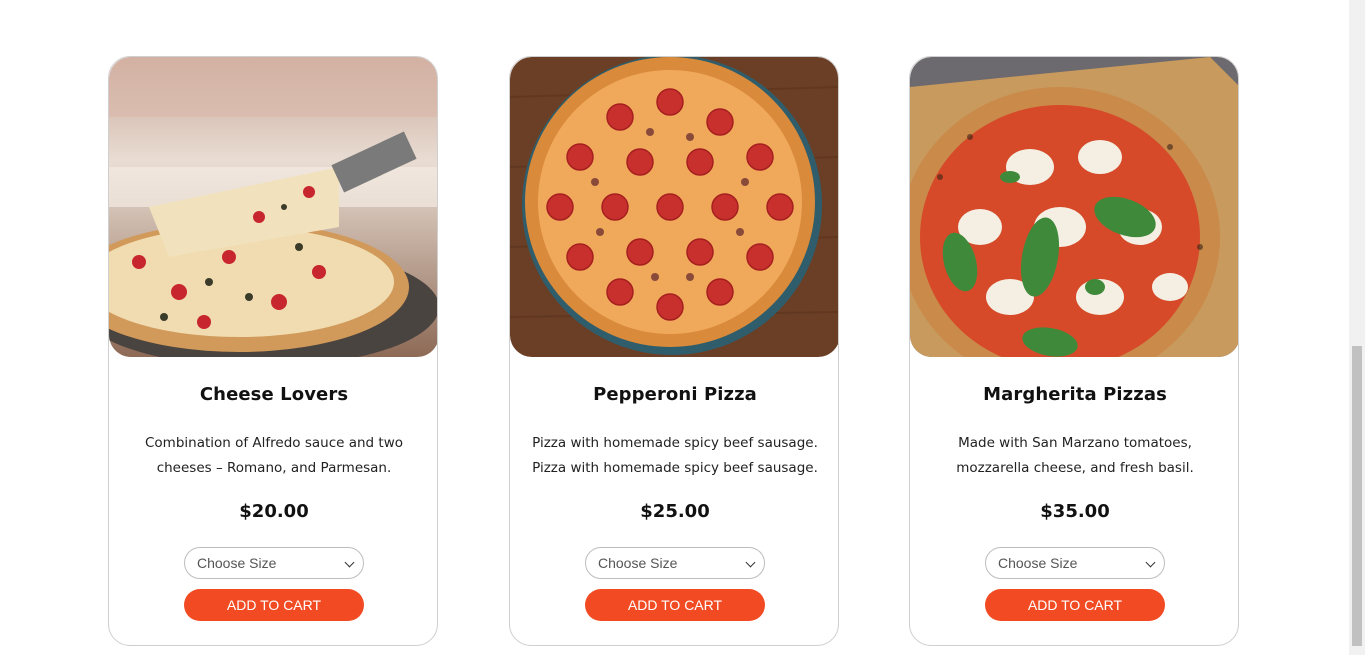 Image resolution: width=1365 pixels, height=655 pixels. I want to click on vertical-scrollbar, so click(1357, 327).